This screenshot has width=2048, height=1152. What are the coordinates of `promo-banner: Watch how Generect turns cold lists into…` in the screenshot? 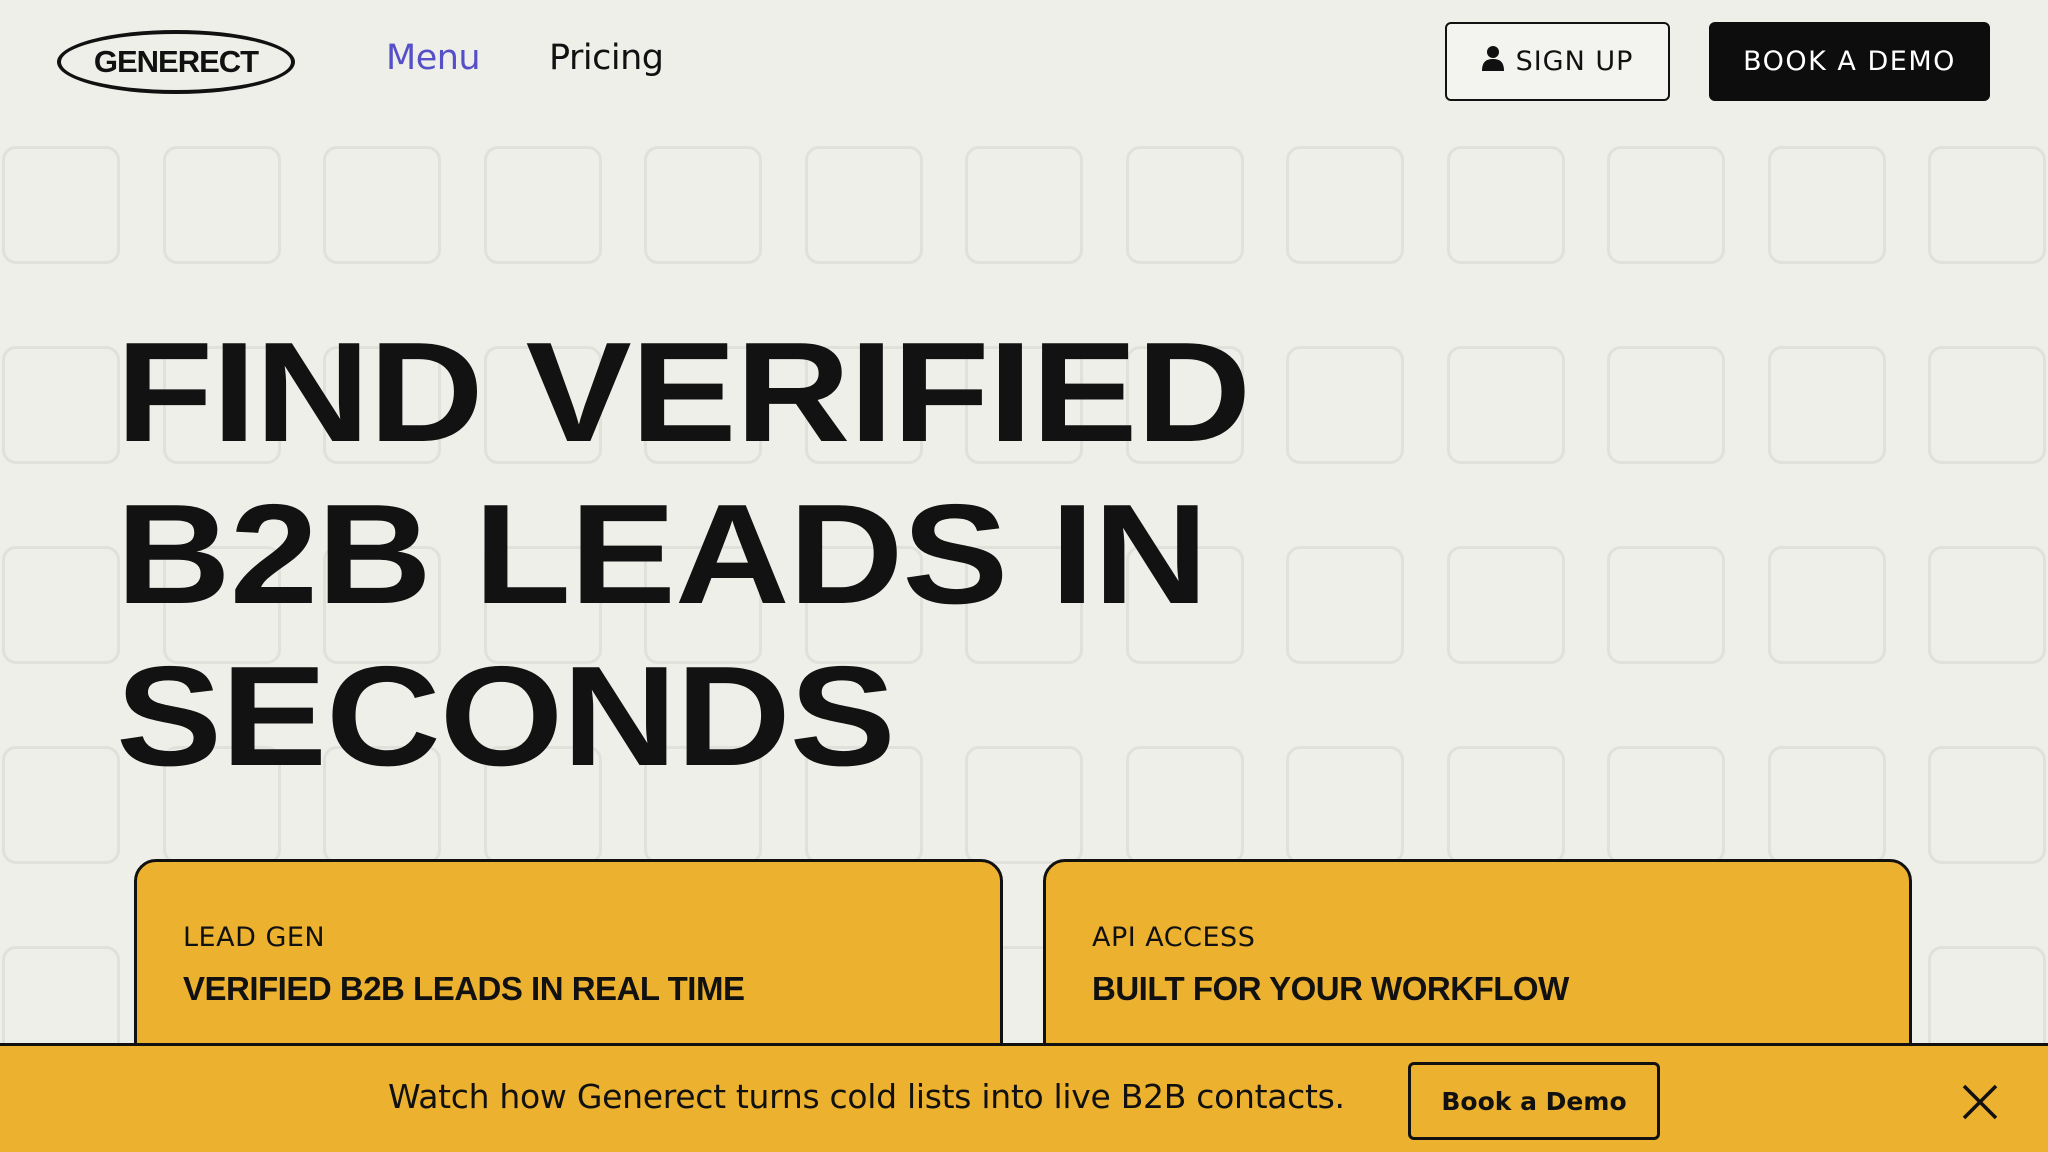 It's located at (1024, 1097).